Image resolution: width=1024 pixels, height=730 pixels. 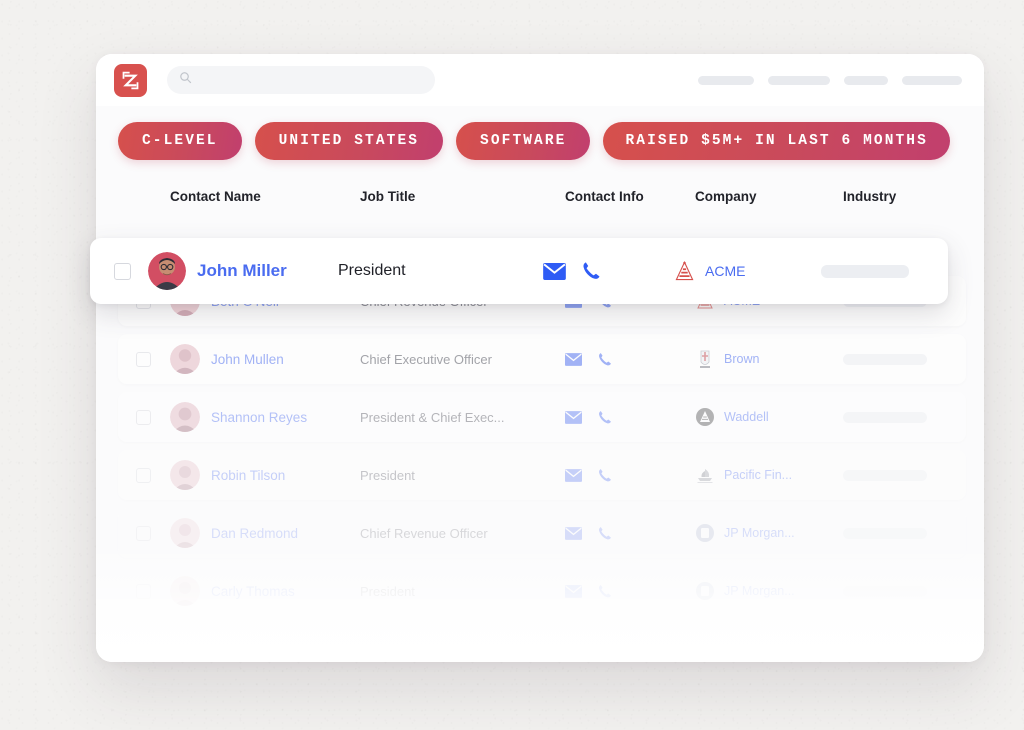 I want to click on filter-chip-software: SOFTWARE, so click(x=523, y=141).